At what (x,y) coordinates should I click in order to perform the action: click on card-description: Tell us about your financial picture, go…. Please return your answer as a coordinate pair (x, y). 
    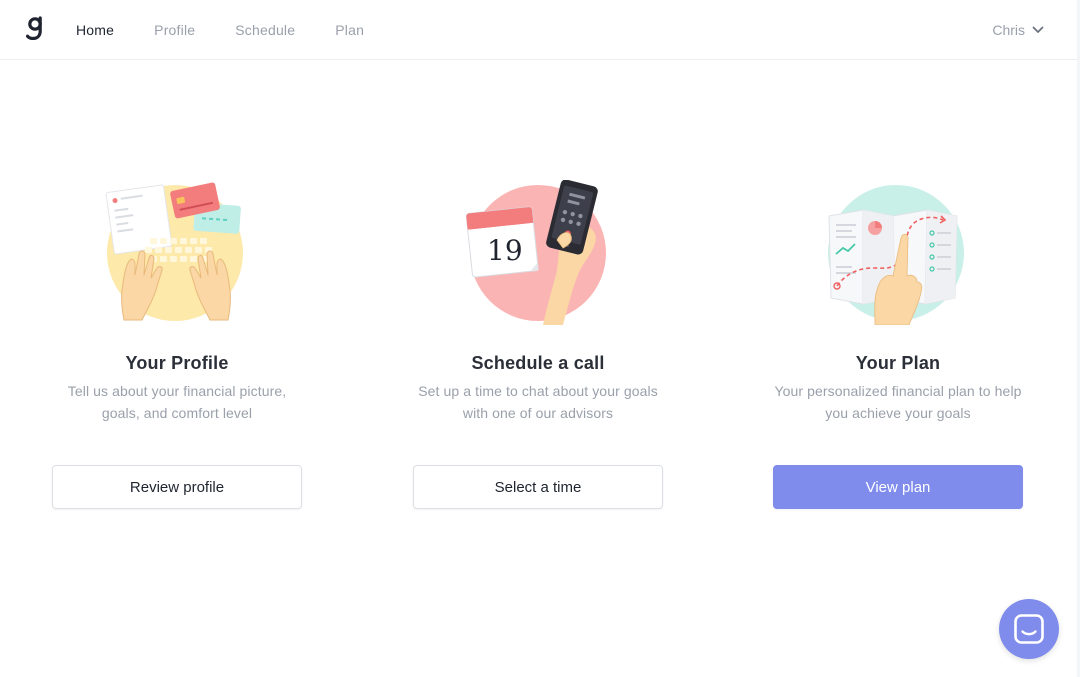
    Looking at the image, I should click on (177, 402).